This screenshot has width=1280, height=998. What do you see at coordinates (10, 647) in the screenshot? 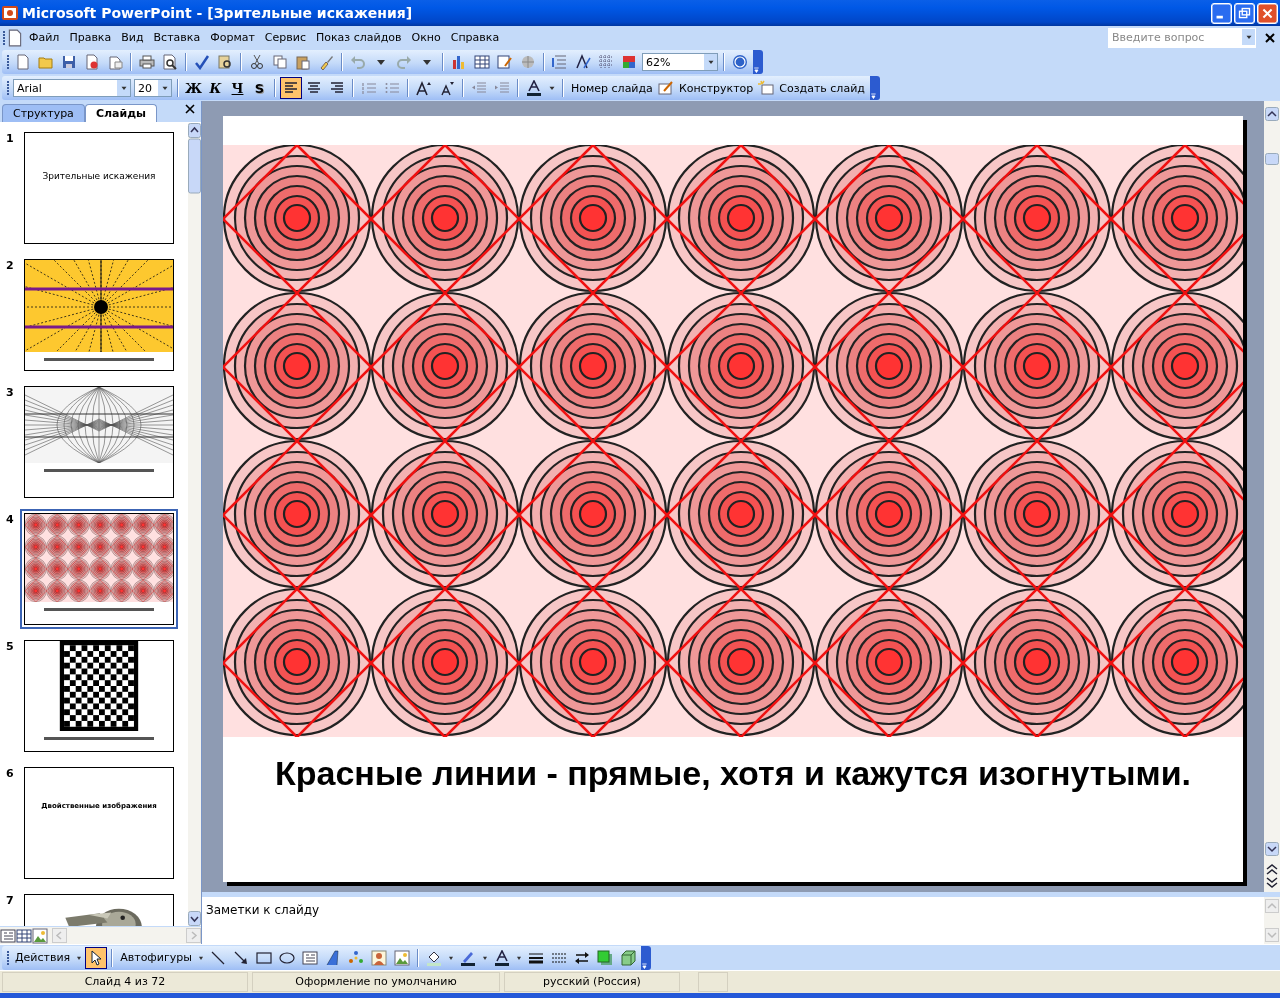
I see `slide-number: 5` at bounding box center [10, 647].